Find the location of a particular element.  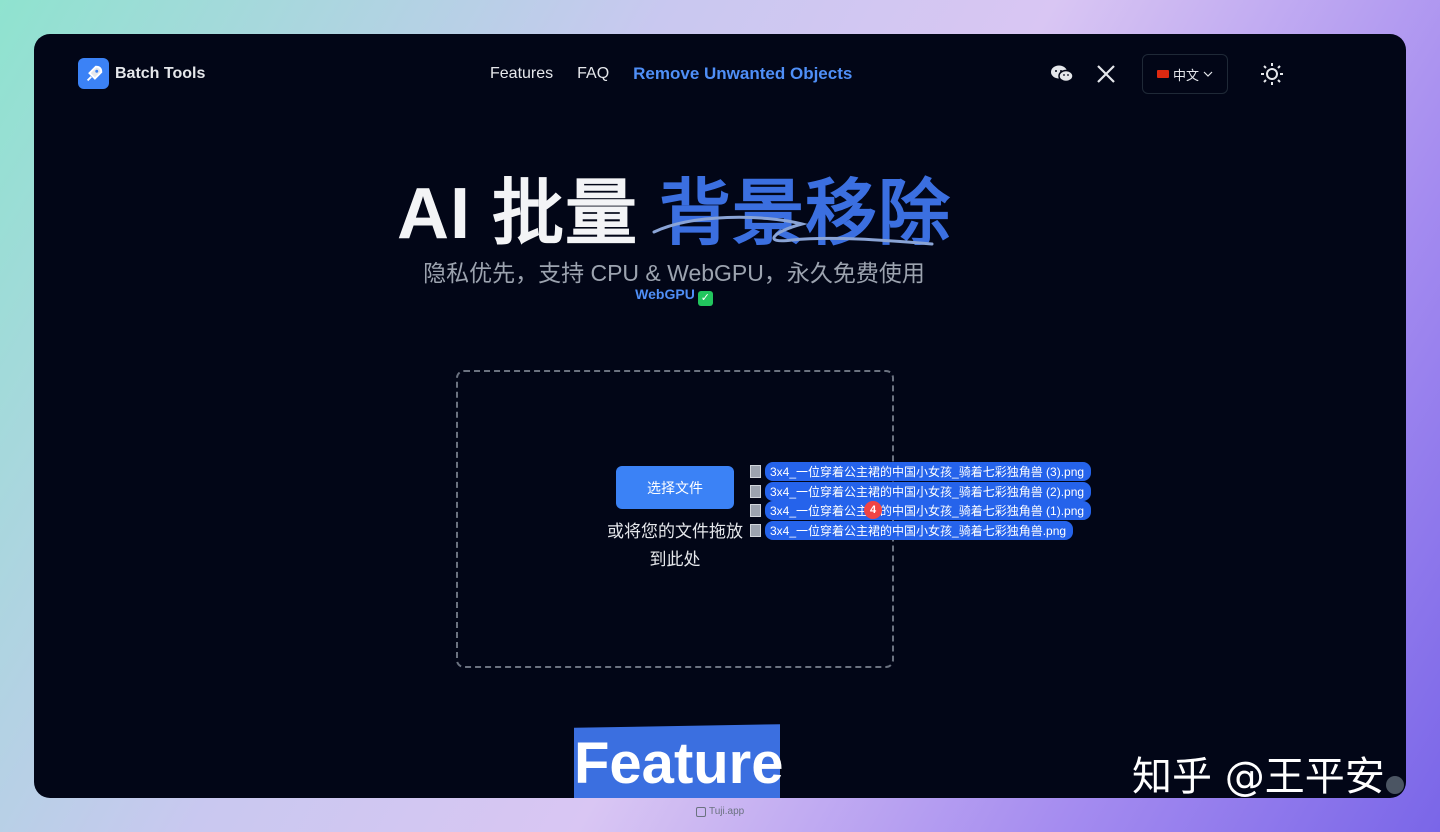

footer-tag-label: Tuji.app is located at coordinates (727, 811).